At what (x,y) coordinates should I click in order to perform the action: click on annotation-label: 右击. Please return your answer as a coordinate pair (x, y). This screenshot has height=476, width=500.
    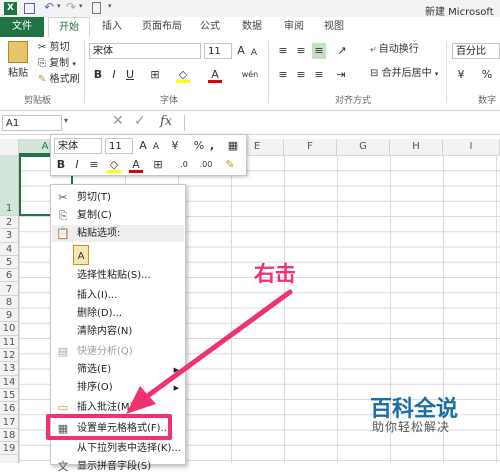
    Looking at the image, I should click on (275, 273).